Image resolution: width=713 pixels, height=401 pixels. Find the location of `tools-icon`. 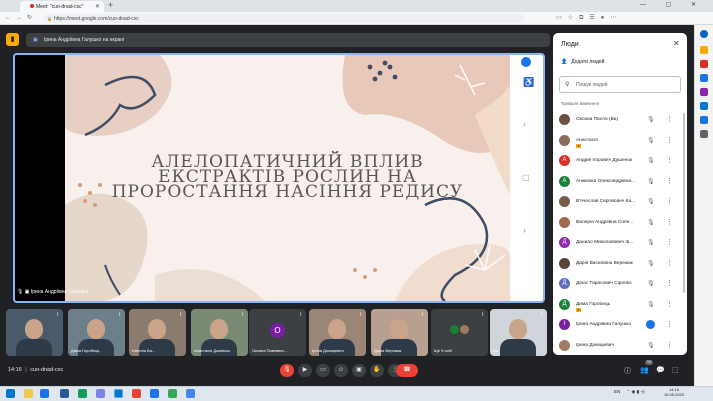

tools-icon is located at coordinates (704, 78).